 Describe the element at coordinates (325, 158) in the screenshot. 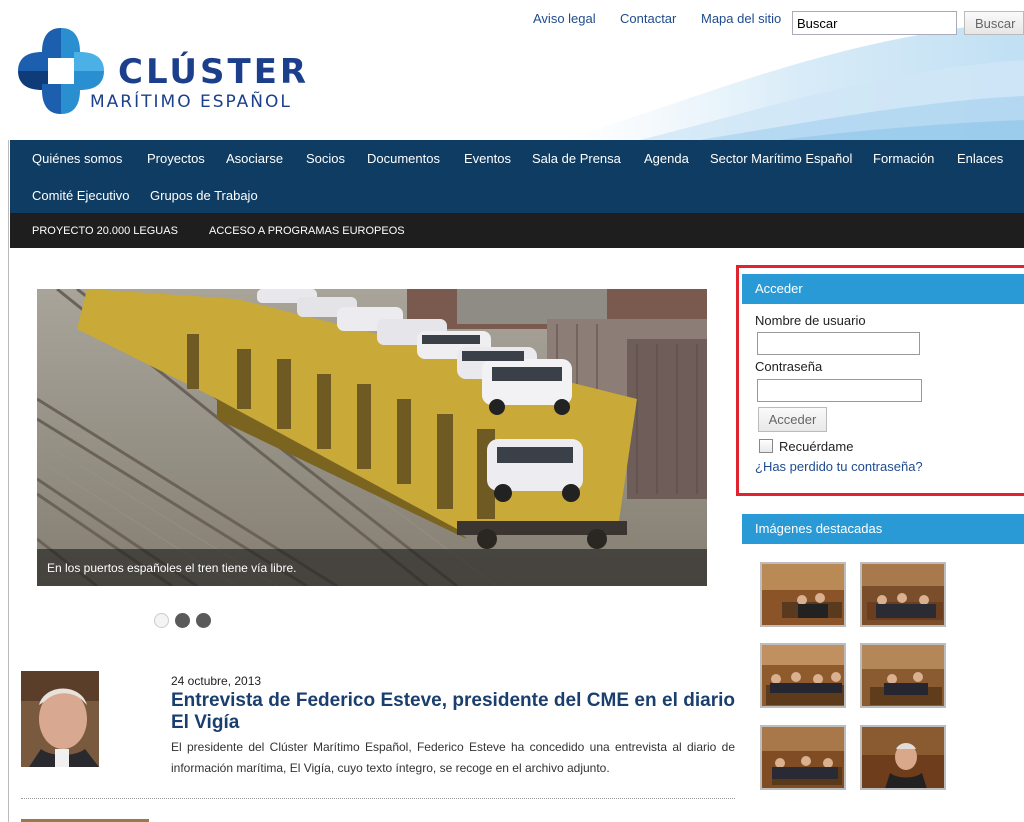

I see `nav-item-socios: Socios` at that location.